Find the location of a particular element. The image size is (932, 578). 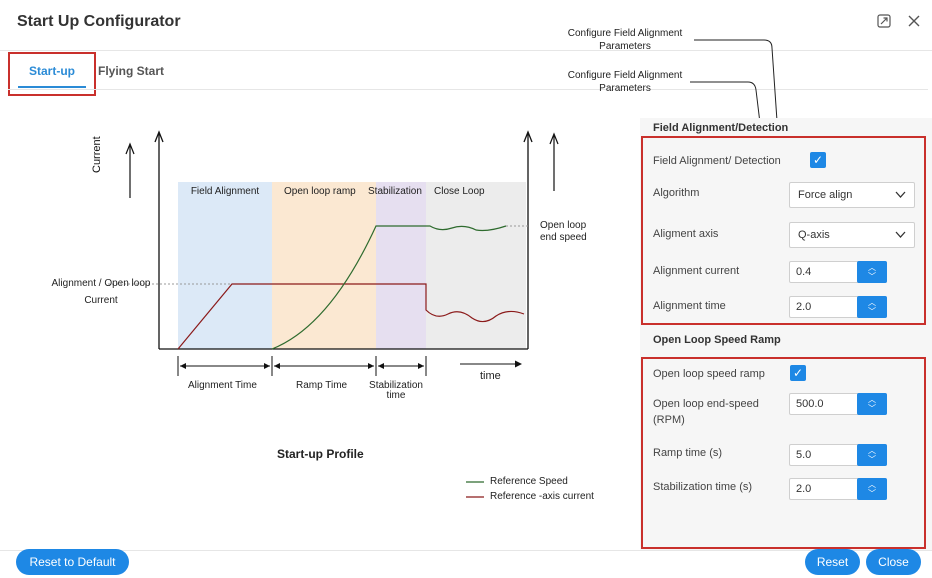

open-loop-section-title: Open Loop Speed Ramp is located at coordinates (717, 340).